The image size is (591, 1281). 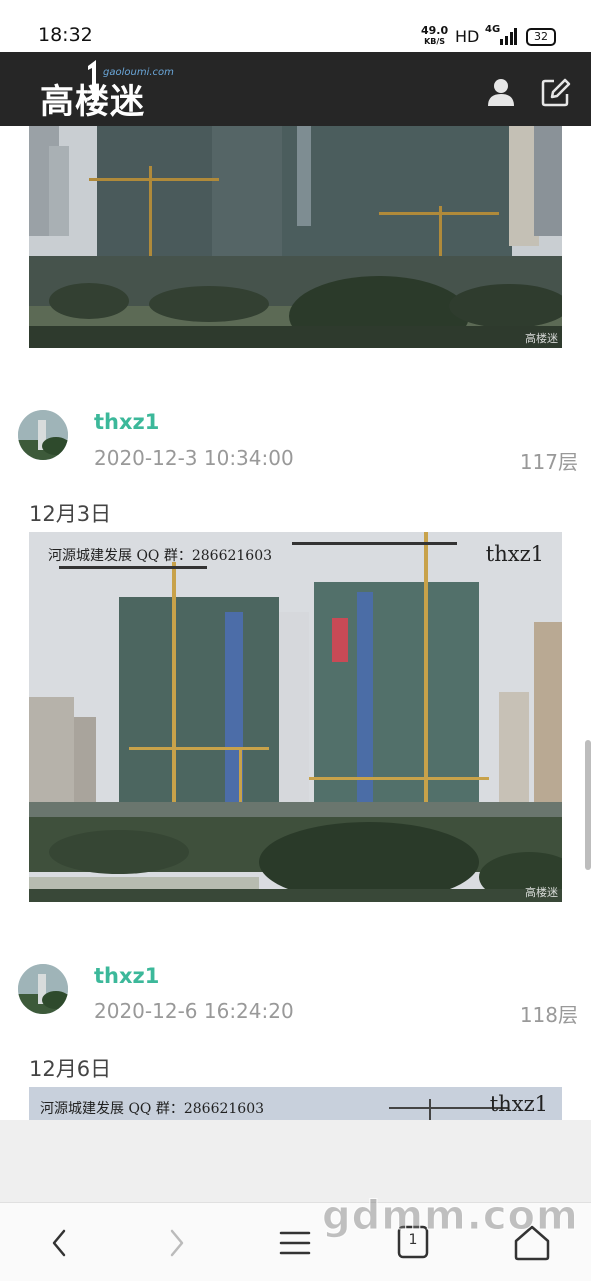 I want to click on network-speed-value: 49.0, so click(x=435, y=30).